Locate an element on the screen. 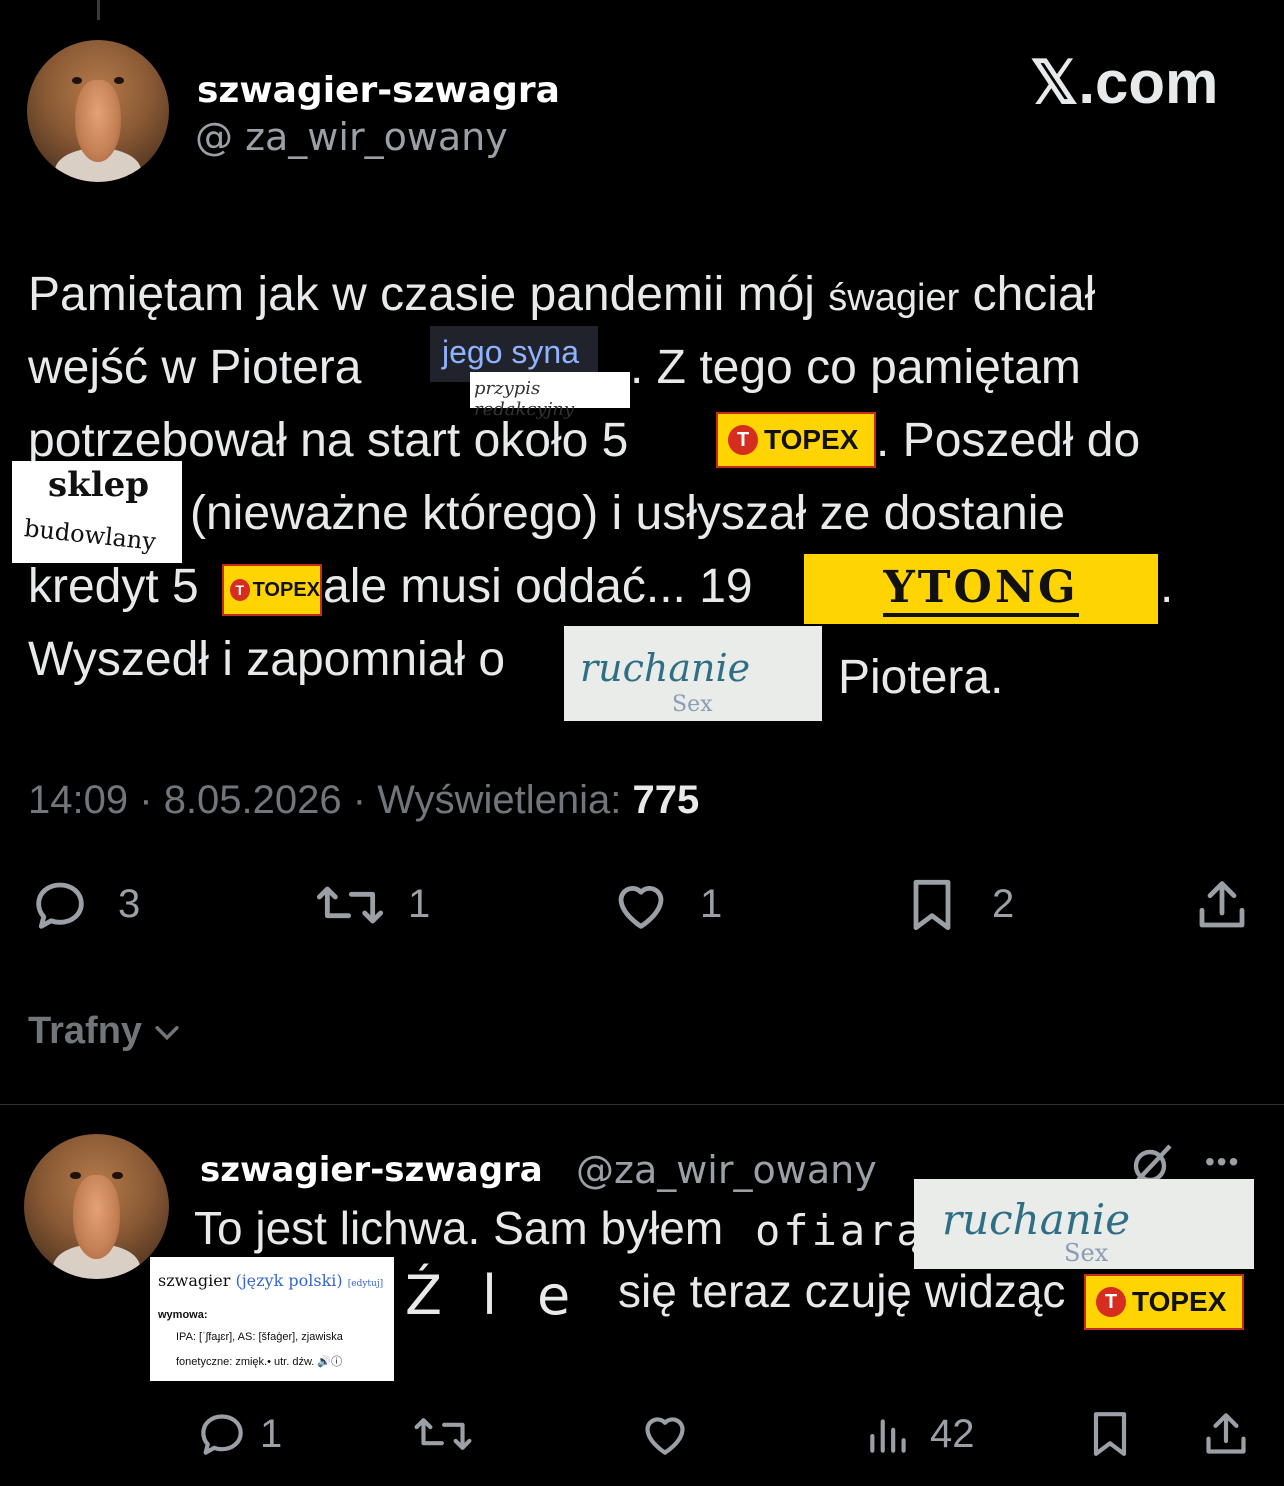 The image size is (1284, 1486). like-button is located at coordinates (641, 905).